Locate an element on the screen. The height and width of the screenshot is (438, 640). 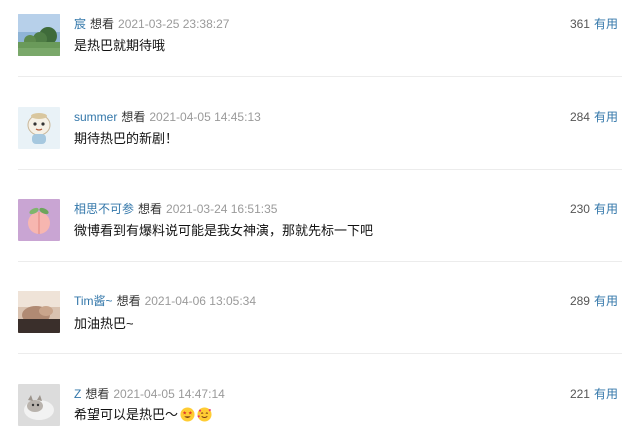
username-link: summer is located at coordinates (95, 117).